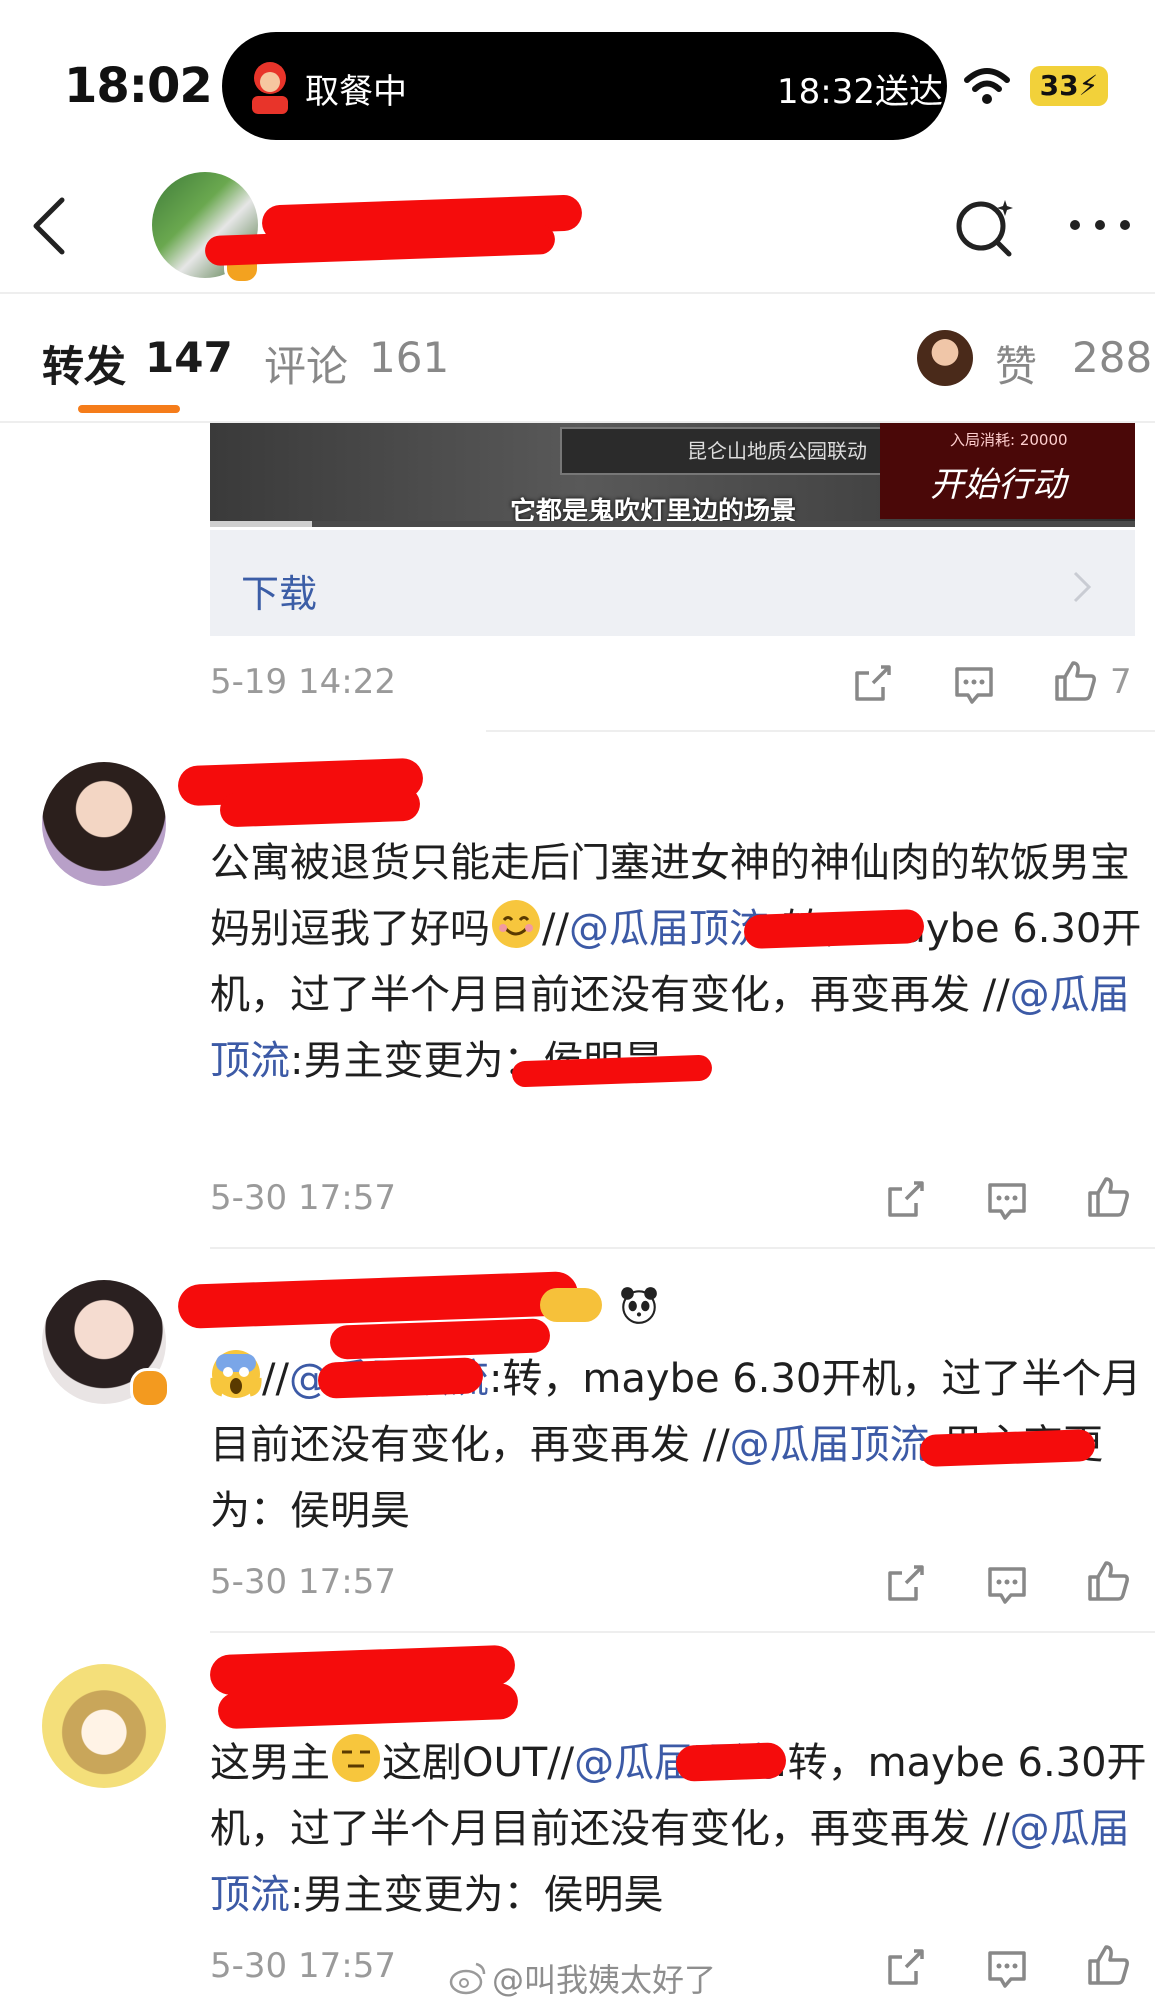  I want to click on wifi-icon, so click(987, 86).